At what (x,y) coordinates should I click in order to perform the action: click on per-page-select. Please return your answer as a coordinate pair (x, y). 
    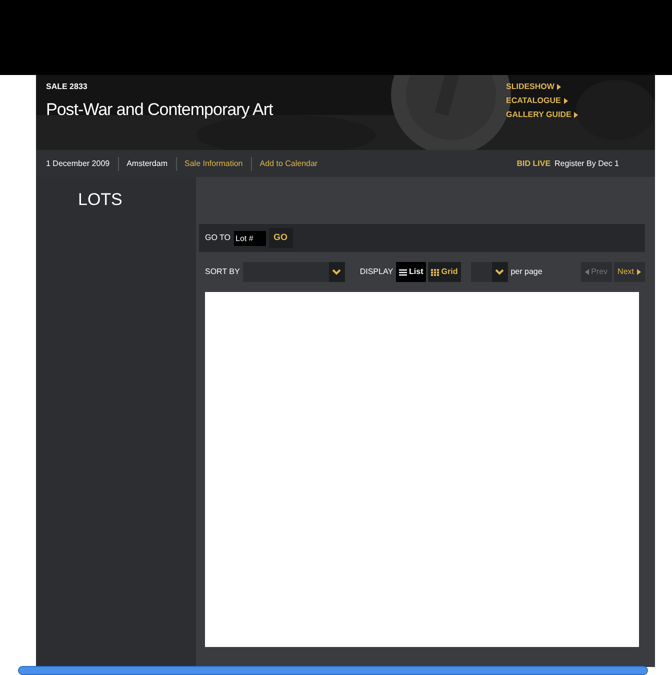
    Looking at the image, I should click on (489, 272).